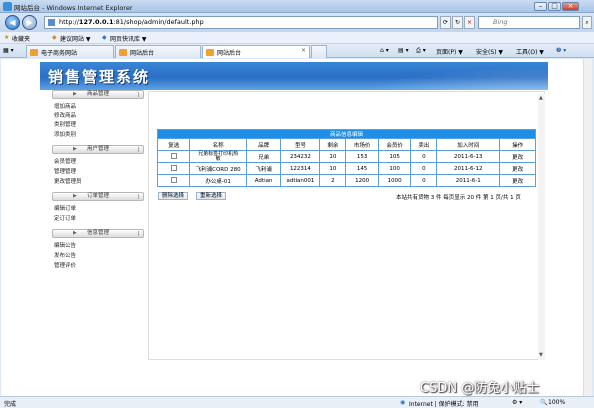 The width and height of the screenshot is (594, 408). Describe the element at coordinates (128, 38) in the screenshot. I see `web-slice-link: 网页快讯库 ▼` at that location.